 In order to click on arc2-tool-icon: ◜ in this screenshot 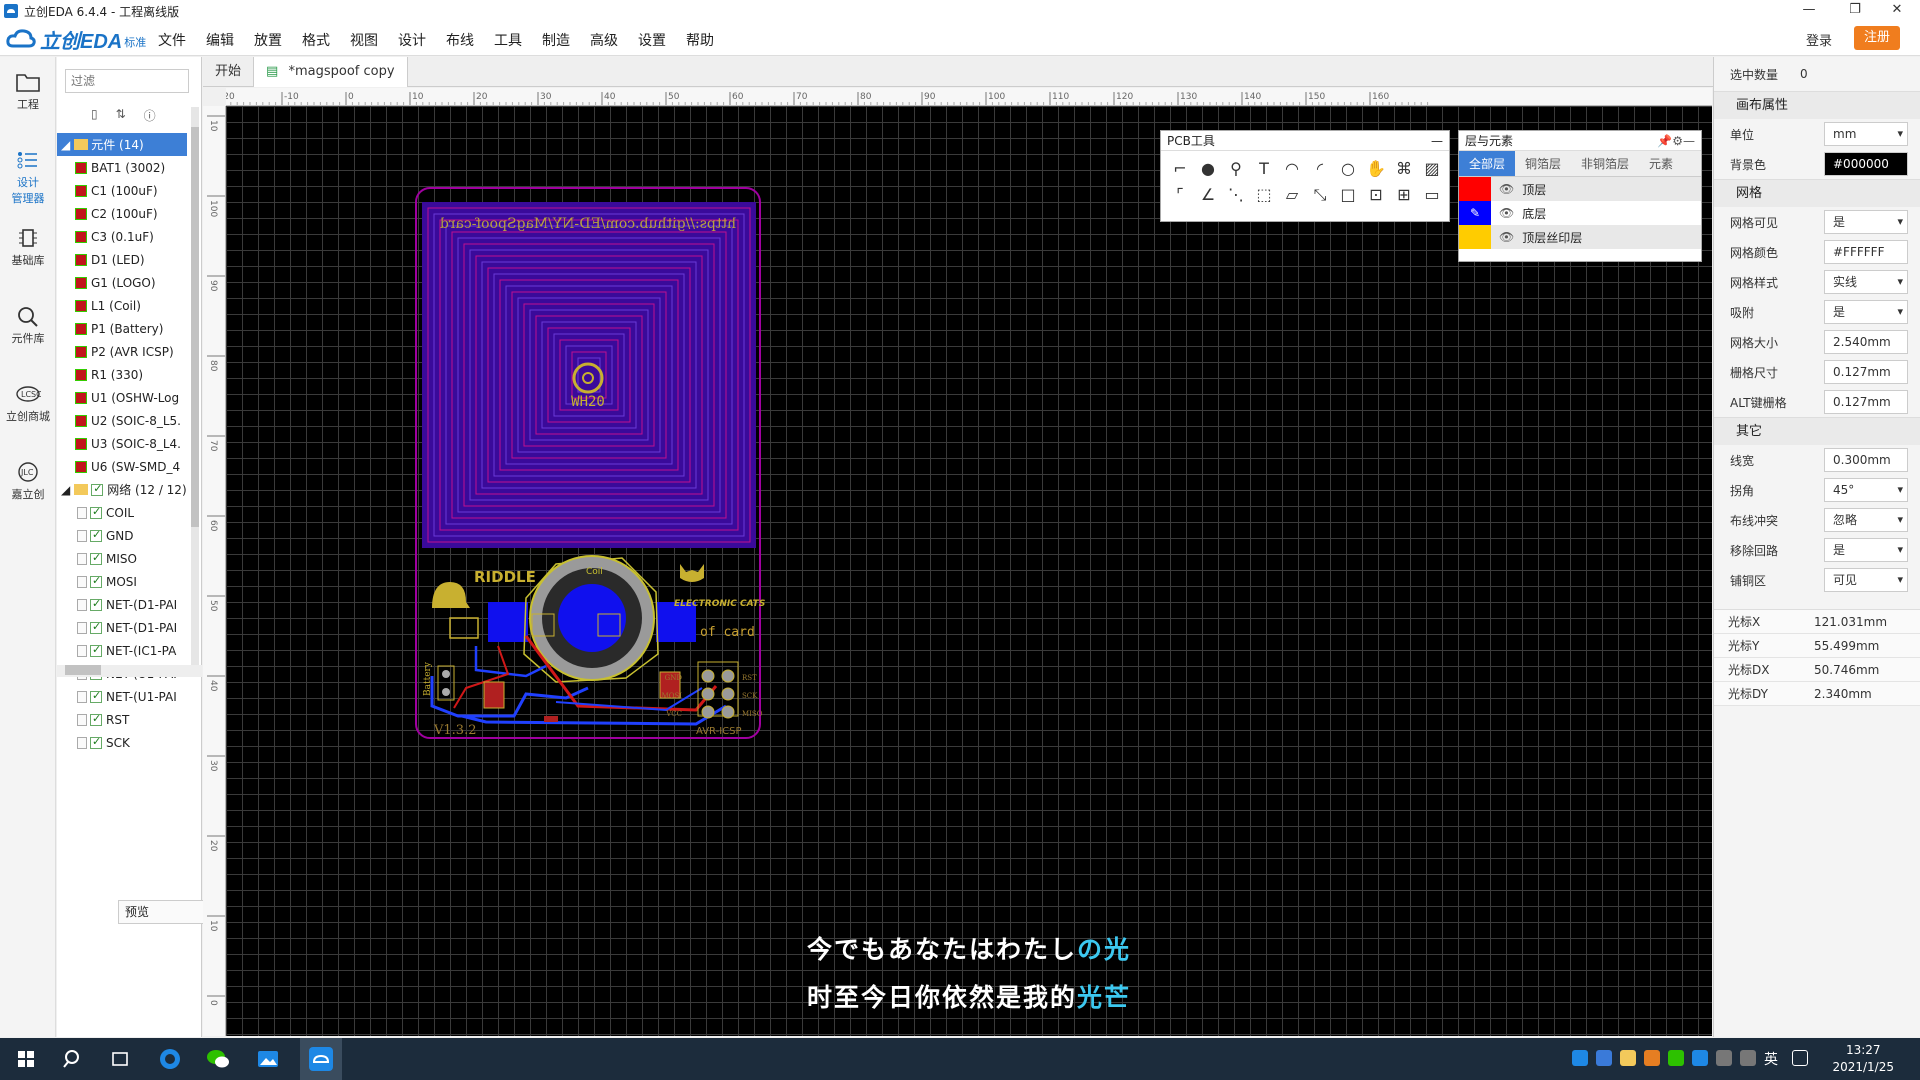, I will do `click(1320, 169)`.